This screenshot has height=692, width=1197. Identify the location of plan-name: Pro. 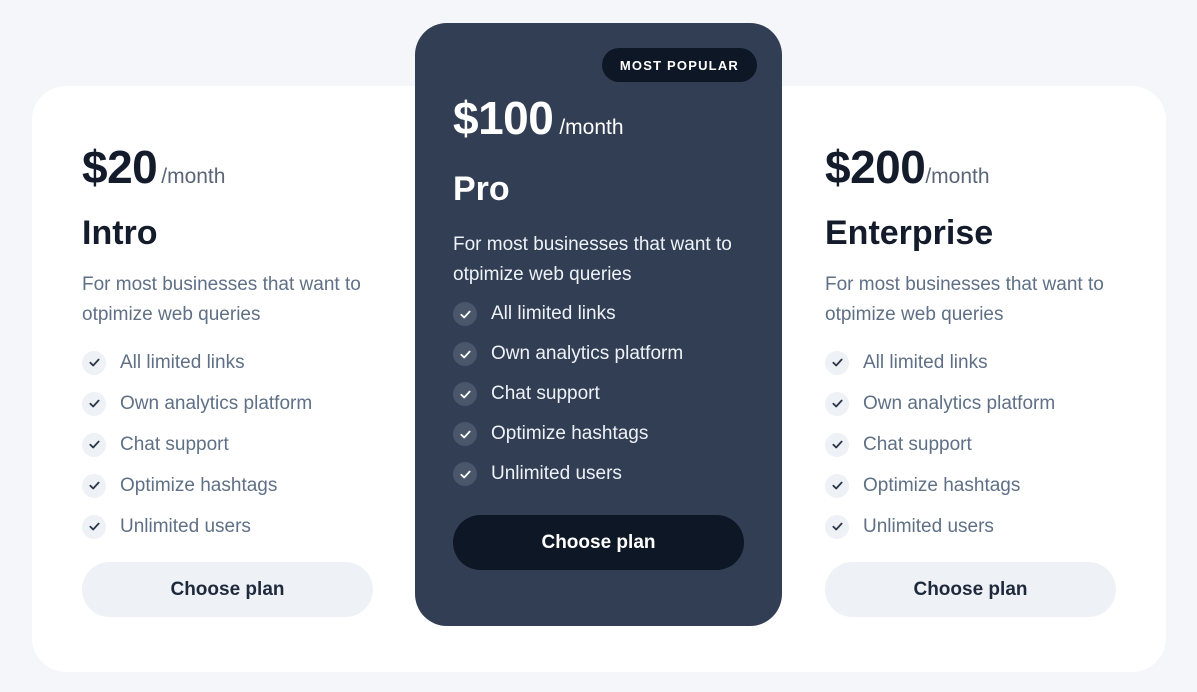
(481, 189).